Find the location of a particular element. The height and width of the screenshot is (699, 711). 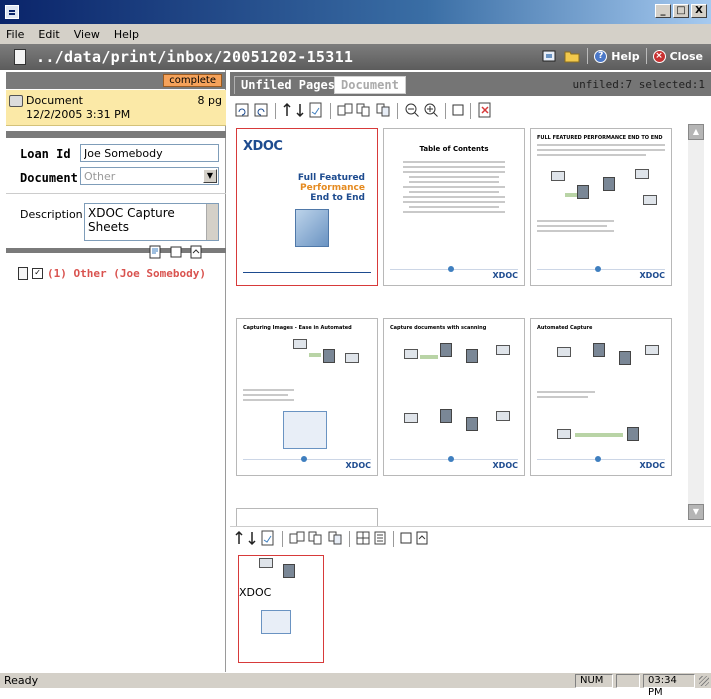

close-icon: × is located at coordinates (659, 56).